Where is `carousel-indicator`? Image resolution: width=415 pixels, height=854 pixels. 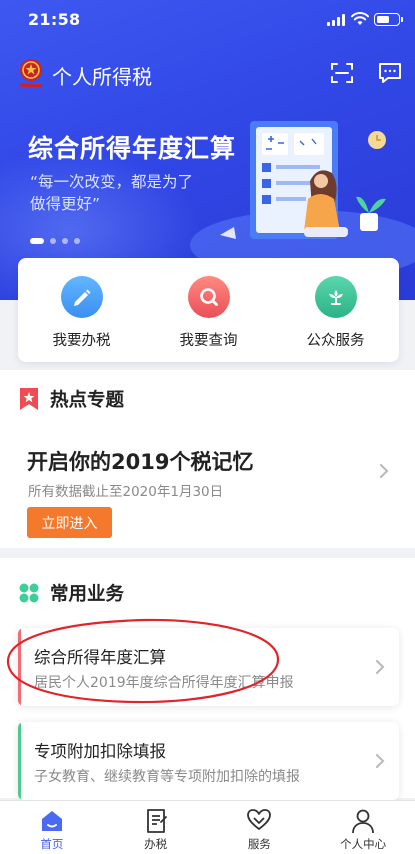
carousel-indicator is located at coordinates (55, 241).